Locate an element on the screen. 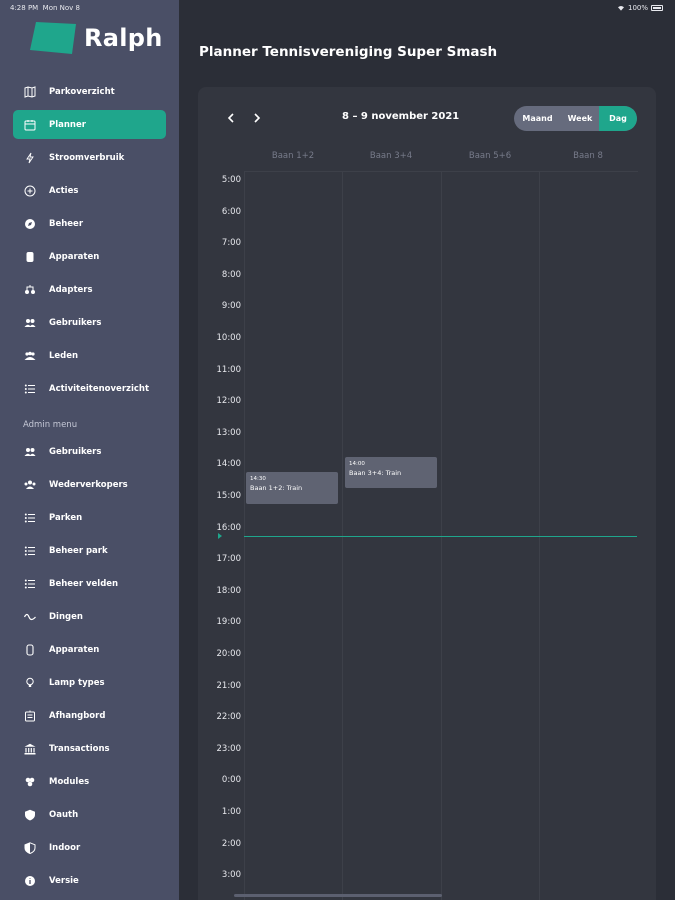 The image size is (675, 900). sidebar-item-parkoverzicht: Parkoverzicht is located at coordinates (89, 91).